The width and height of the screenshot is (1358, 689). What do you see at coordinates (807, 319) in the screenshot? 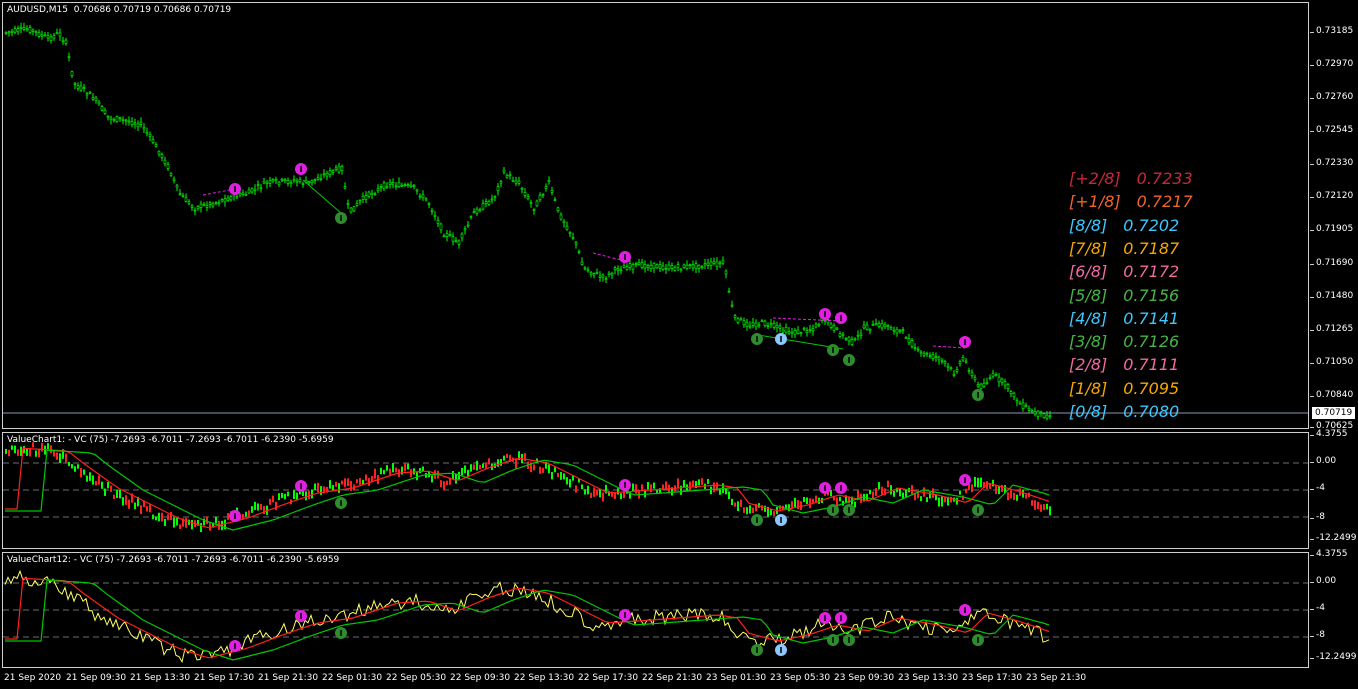
I see `divergence-line` at bounding box center [807, 319].